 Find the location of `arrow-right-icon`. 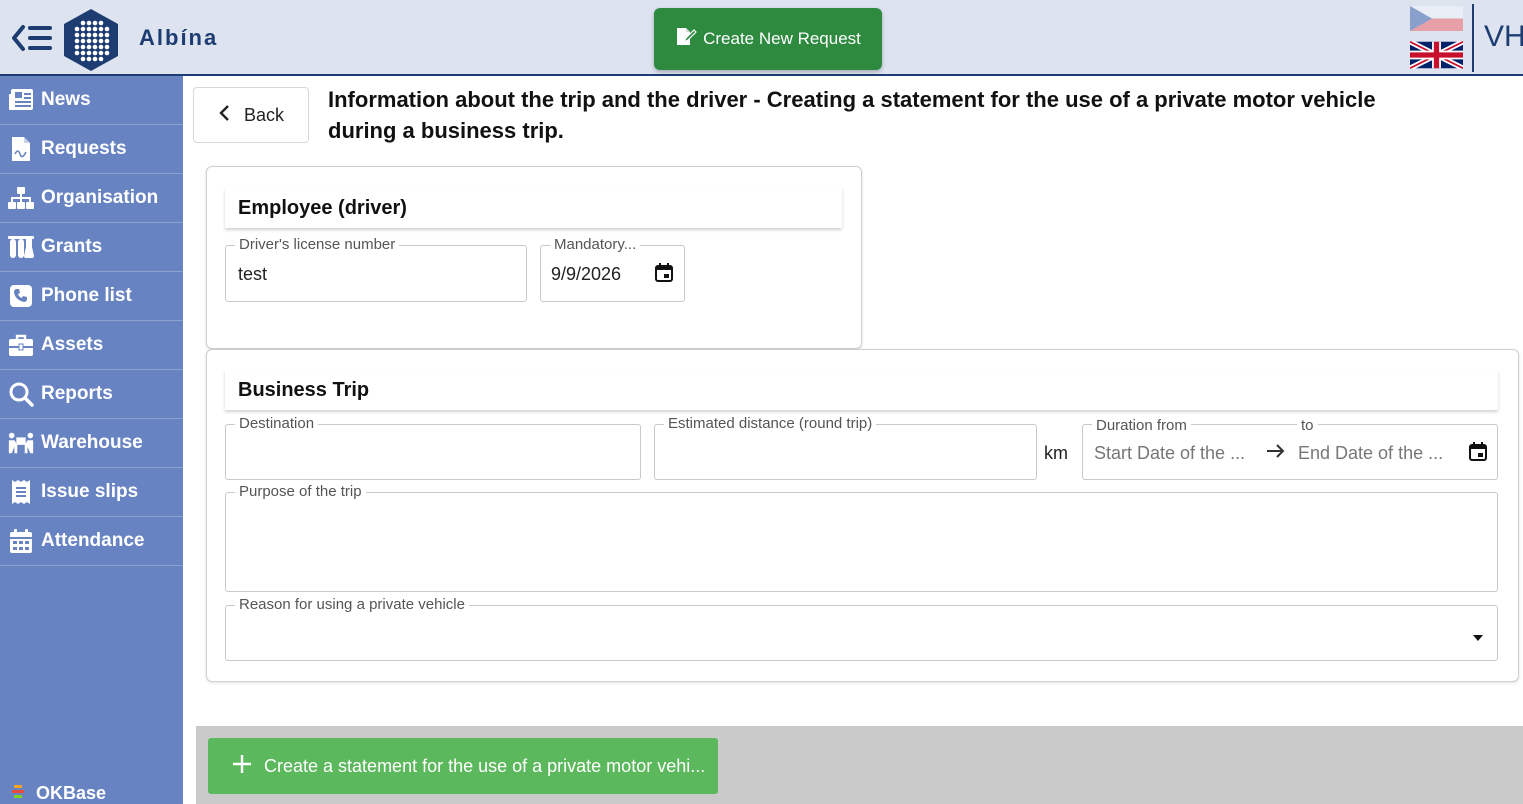

arrow-right-icon is located at coordinates (1276, 453).